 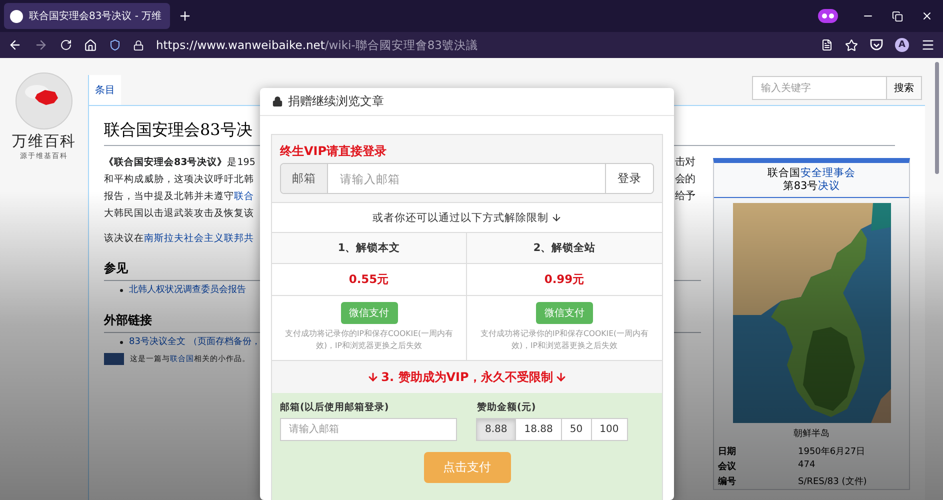 I want to click on paragraph-line: 给予, so click(x=685, y=196).